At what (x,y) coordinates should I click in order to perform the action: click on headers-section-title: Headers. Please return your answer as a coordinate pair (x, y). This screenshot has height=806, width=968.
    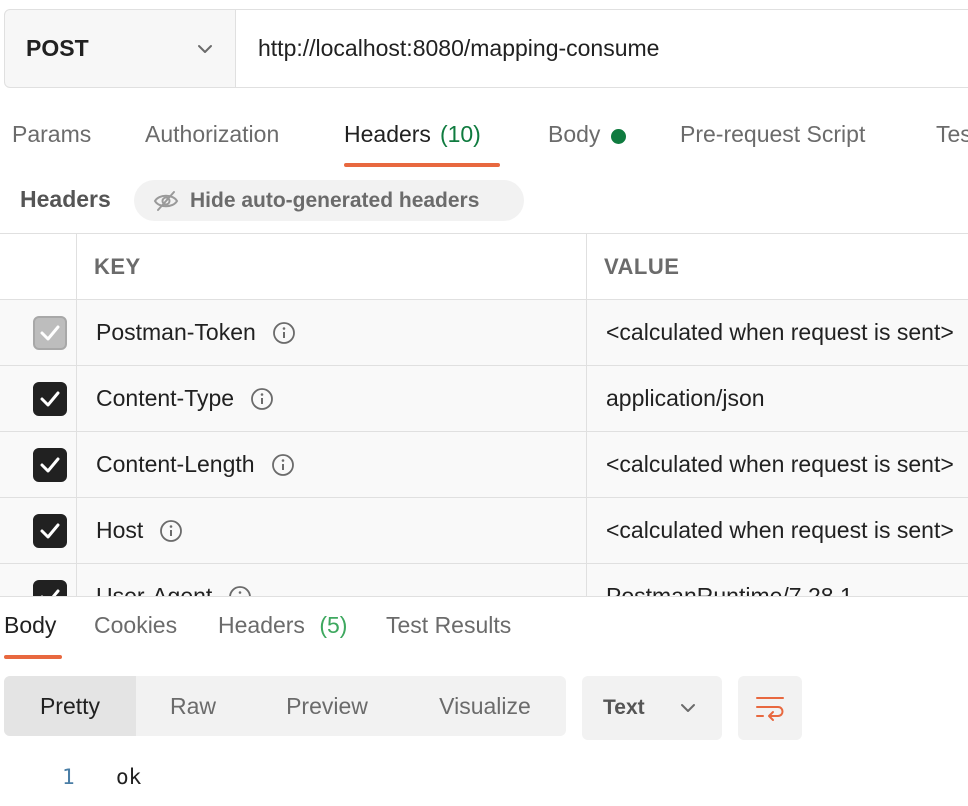
    Looking at the image, I should click on (65, 199).